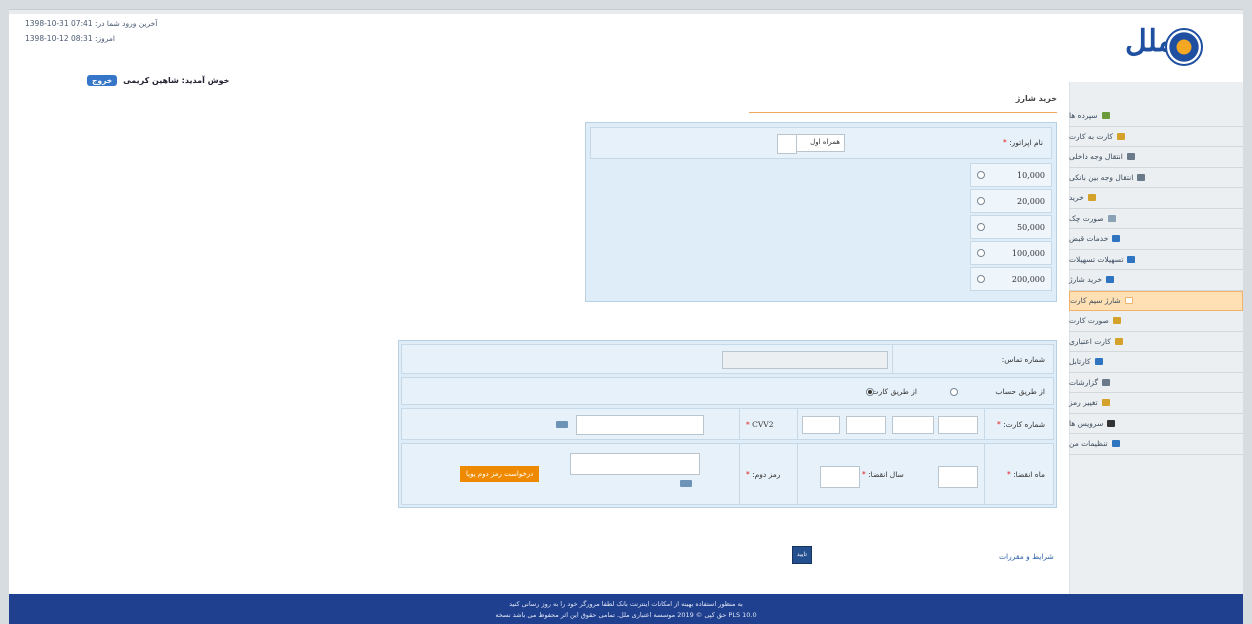  I want to click on cartable-icon, so click(1098, 362).